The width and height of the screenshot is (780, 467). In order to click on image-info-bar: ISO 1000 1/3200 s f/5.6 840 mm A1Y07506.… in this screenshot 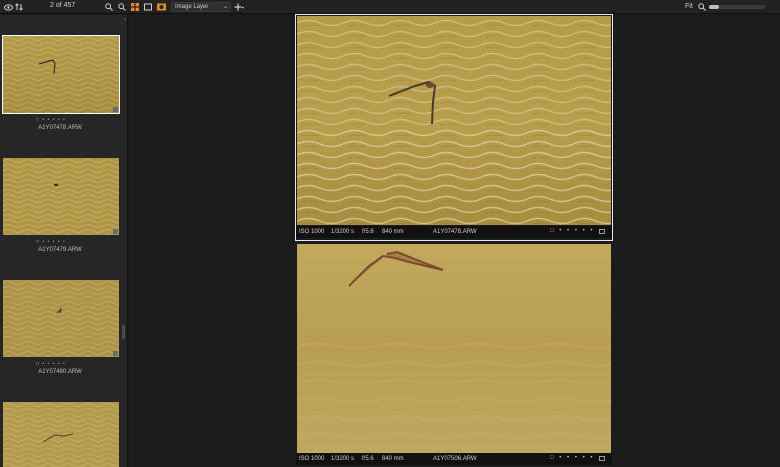, I will do `click(454, 459)`.